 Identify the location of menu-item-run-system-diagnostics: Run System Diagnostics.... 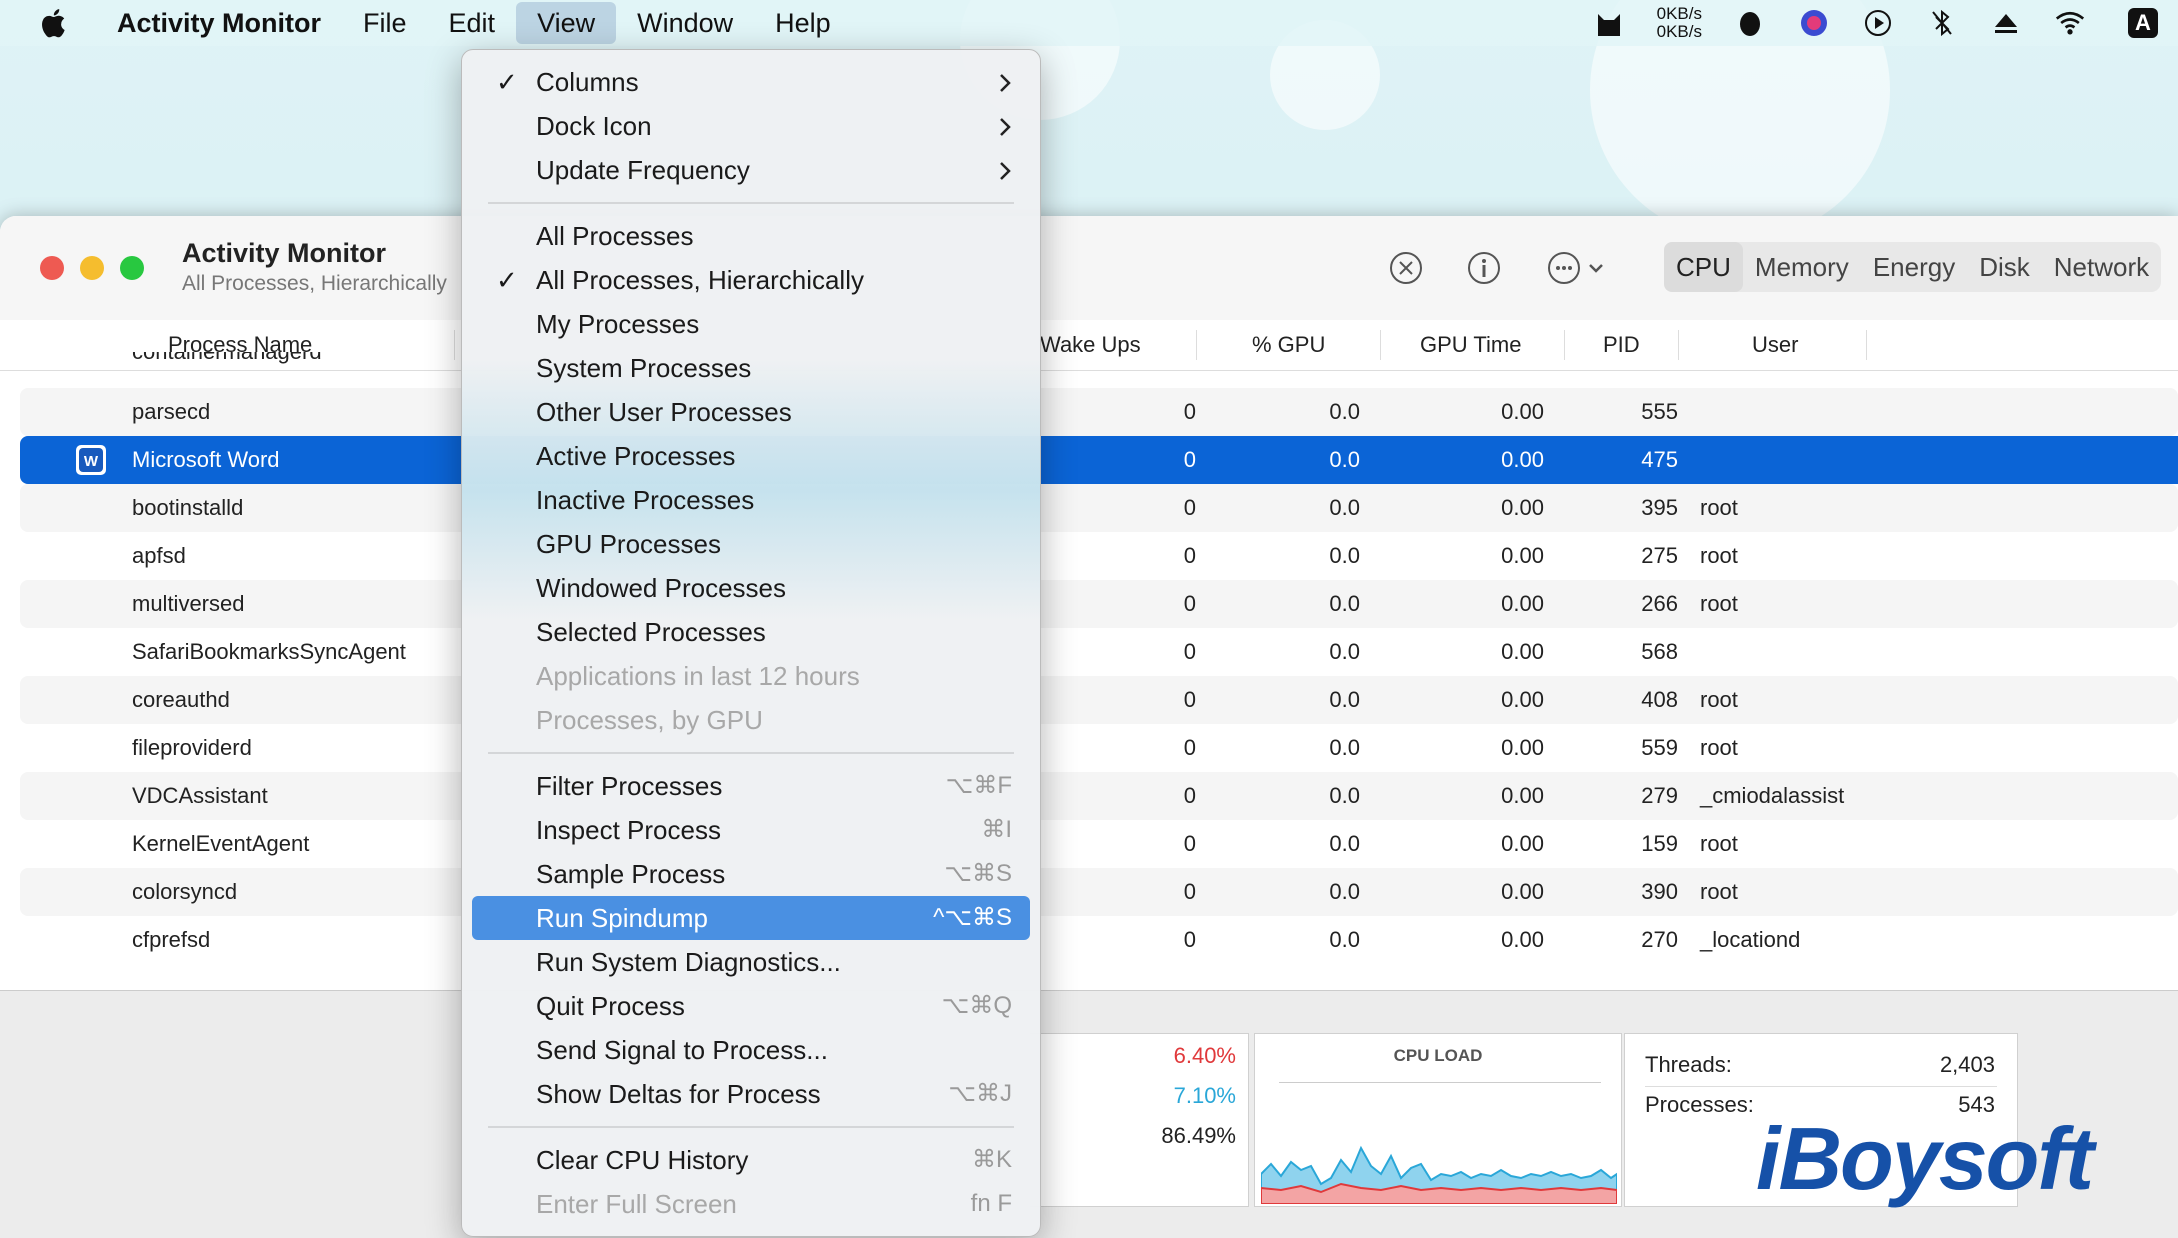
(751, 962).